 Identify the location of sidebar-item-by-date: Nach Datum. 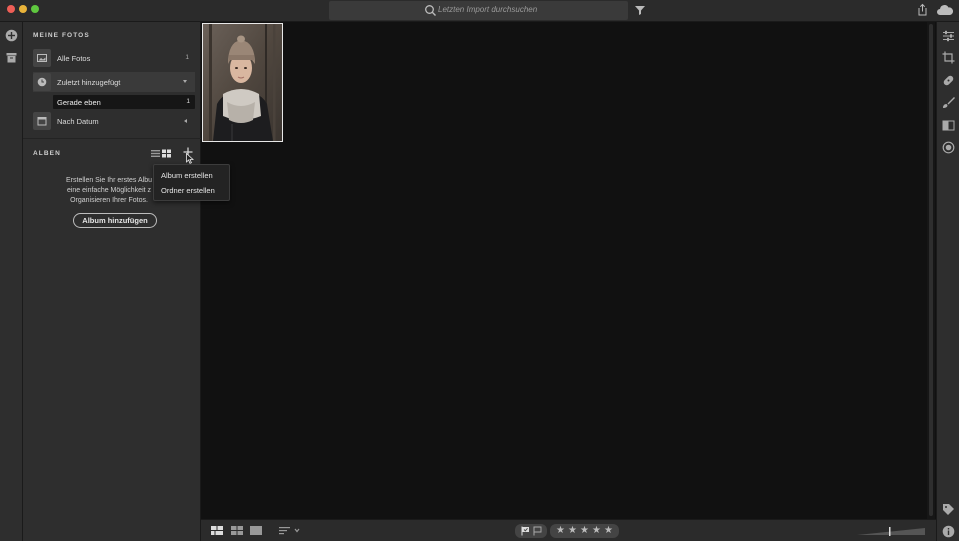
(114, 121).